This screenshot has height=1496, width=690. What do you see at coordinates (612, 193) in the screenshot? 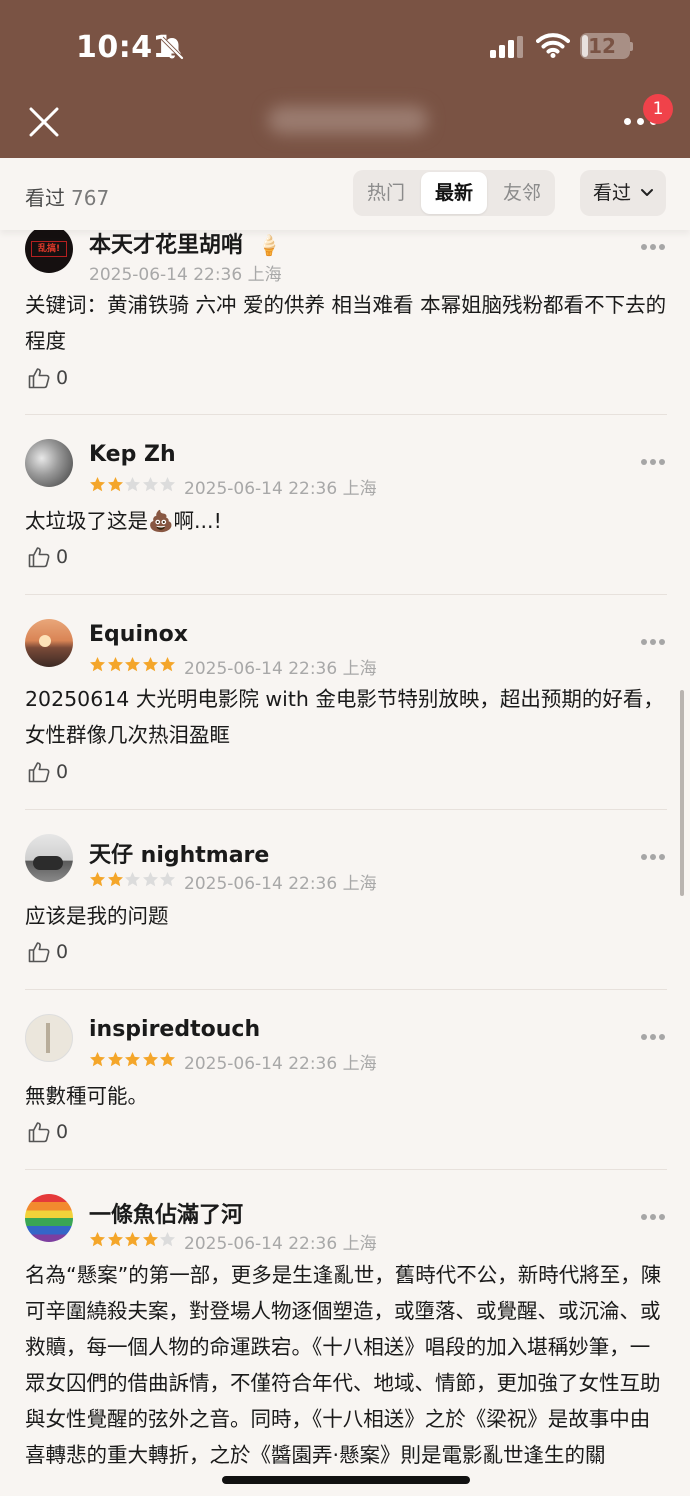
I see `watched-filter-label: 看过` at bounding box center [612, 193].